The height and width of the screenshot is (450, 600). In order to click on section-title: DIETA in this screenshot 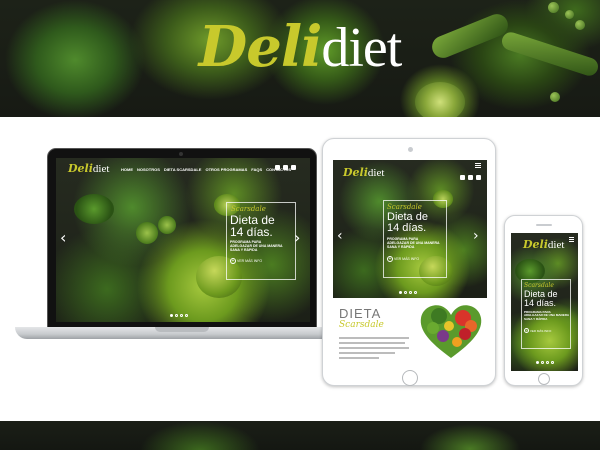, I will do `click(360, 313)`.